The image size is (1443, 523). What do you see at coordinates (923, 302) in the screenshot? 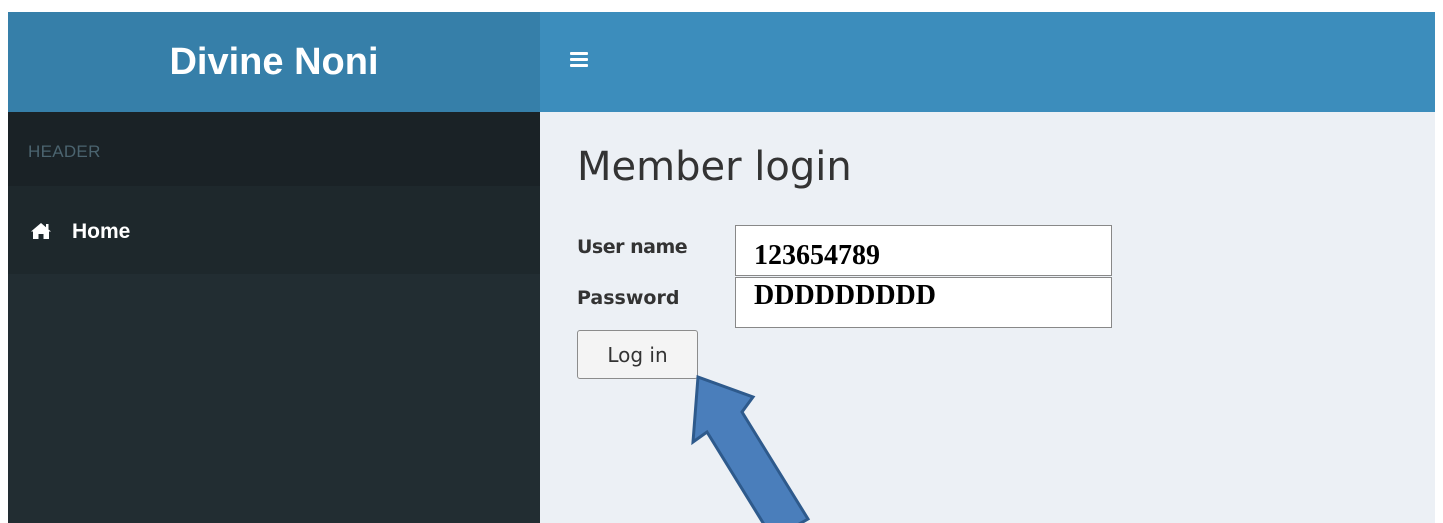
I see `password-input` at bounding box center [923, 302].